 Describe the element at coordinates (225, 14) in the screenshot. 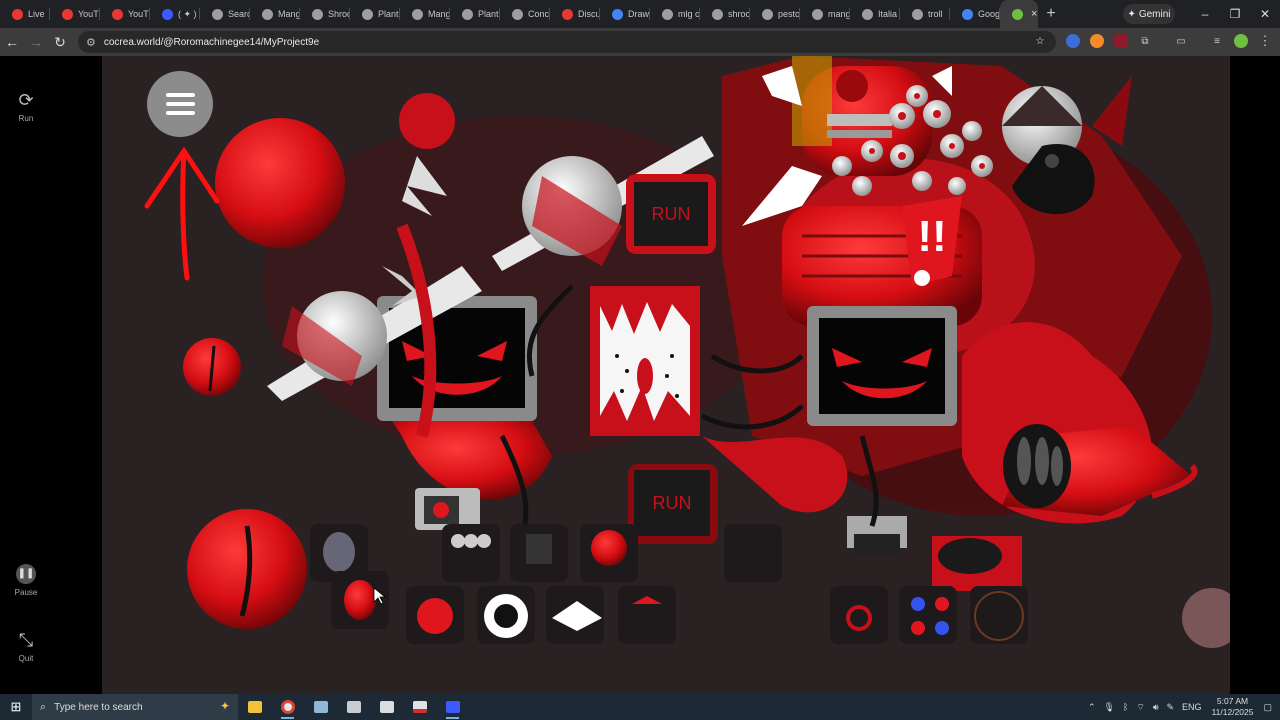

I see `browser-tab: Searc` at that location.